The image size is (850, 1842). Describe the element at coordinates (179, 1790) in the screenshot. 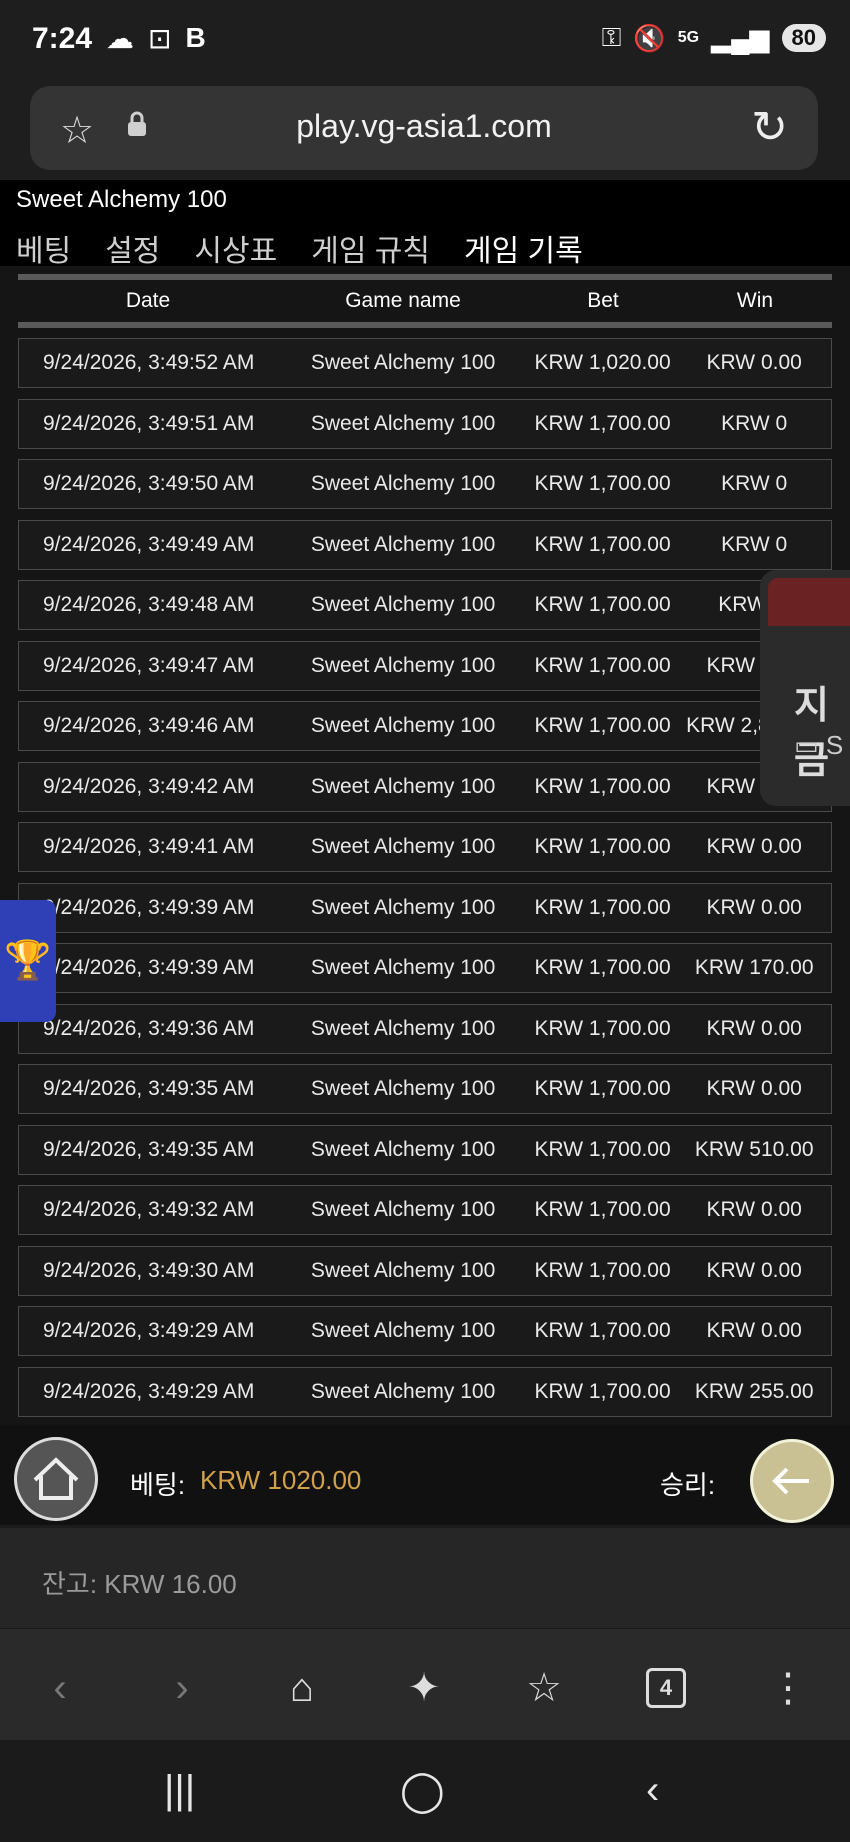

I see `recent-apps-icon: |||` at that location.